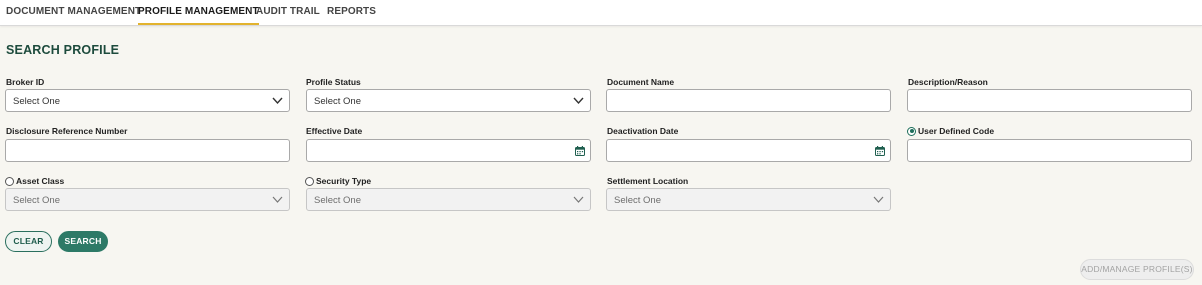 The image size is (1202, 285). Describe the element at coordinates (637, 200) in the screenshot. I see `settlement-location-value: Select One` at that location.